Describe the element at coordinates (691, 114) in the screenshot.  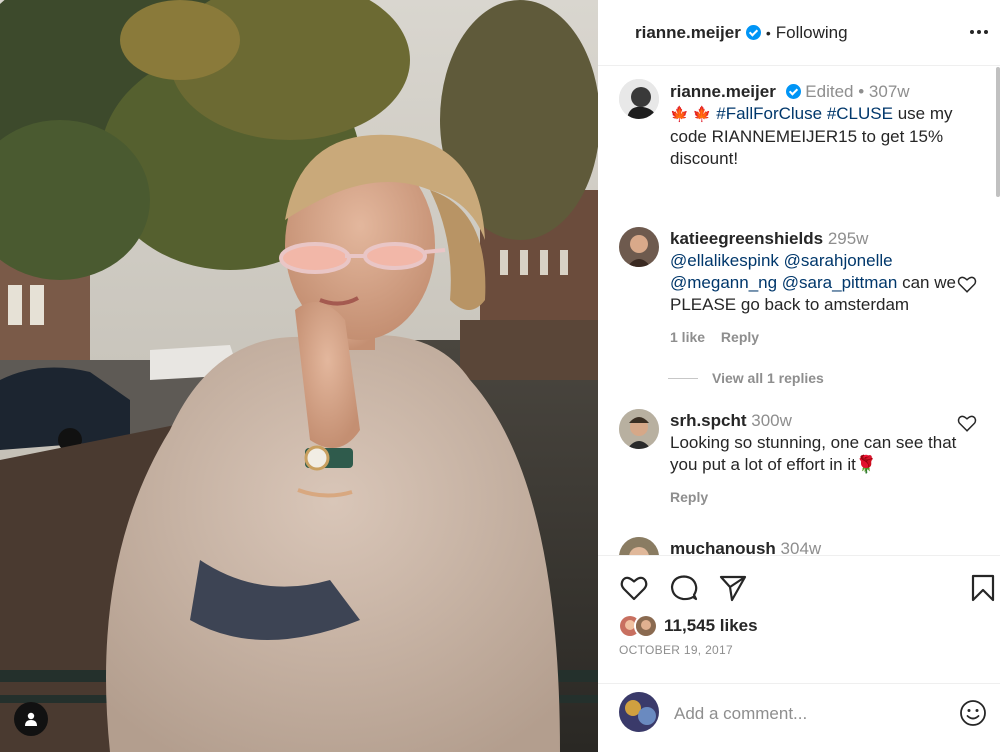
I see `maple-leaf-emoji: 🍁 🍁` at that location.